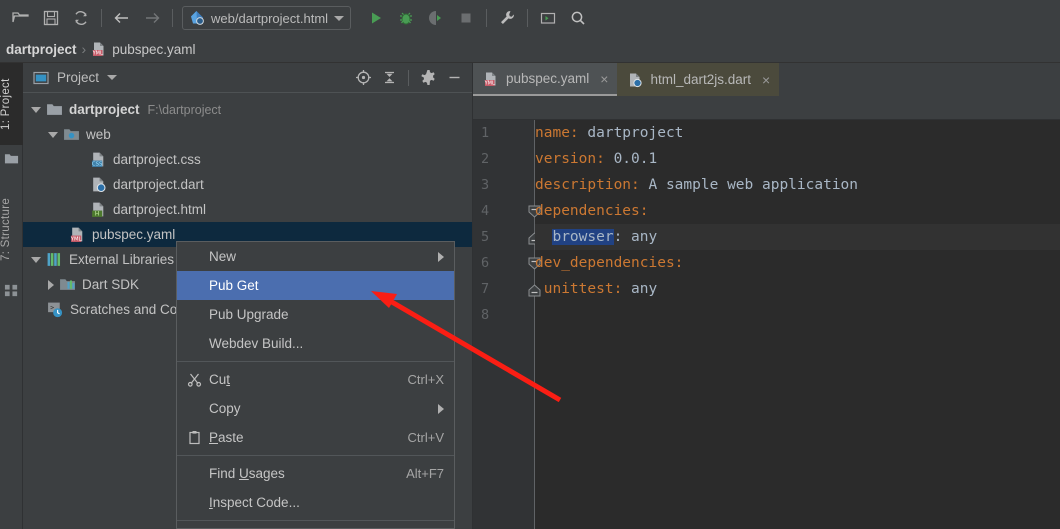 This screenshot has width=1060, height=529. What do you see at coordinates (797, 237) in the screenshot?
I see `code-line-5: browser: any` at bounding box center [797, 237].